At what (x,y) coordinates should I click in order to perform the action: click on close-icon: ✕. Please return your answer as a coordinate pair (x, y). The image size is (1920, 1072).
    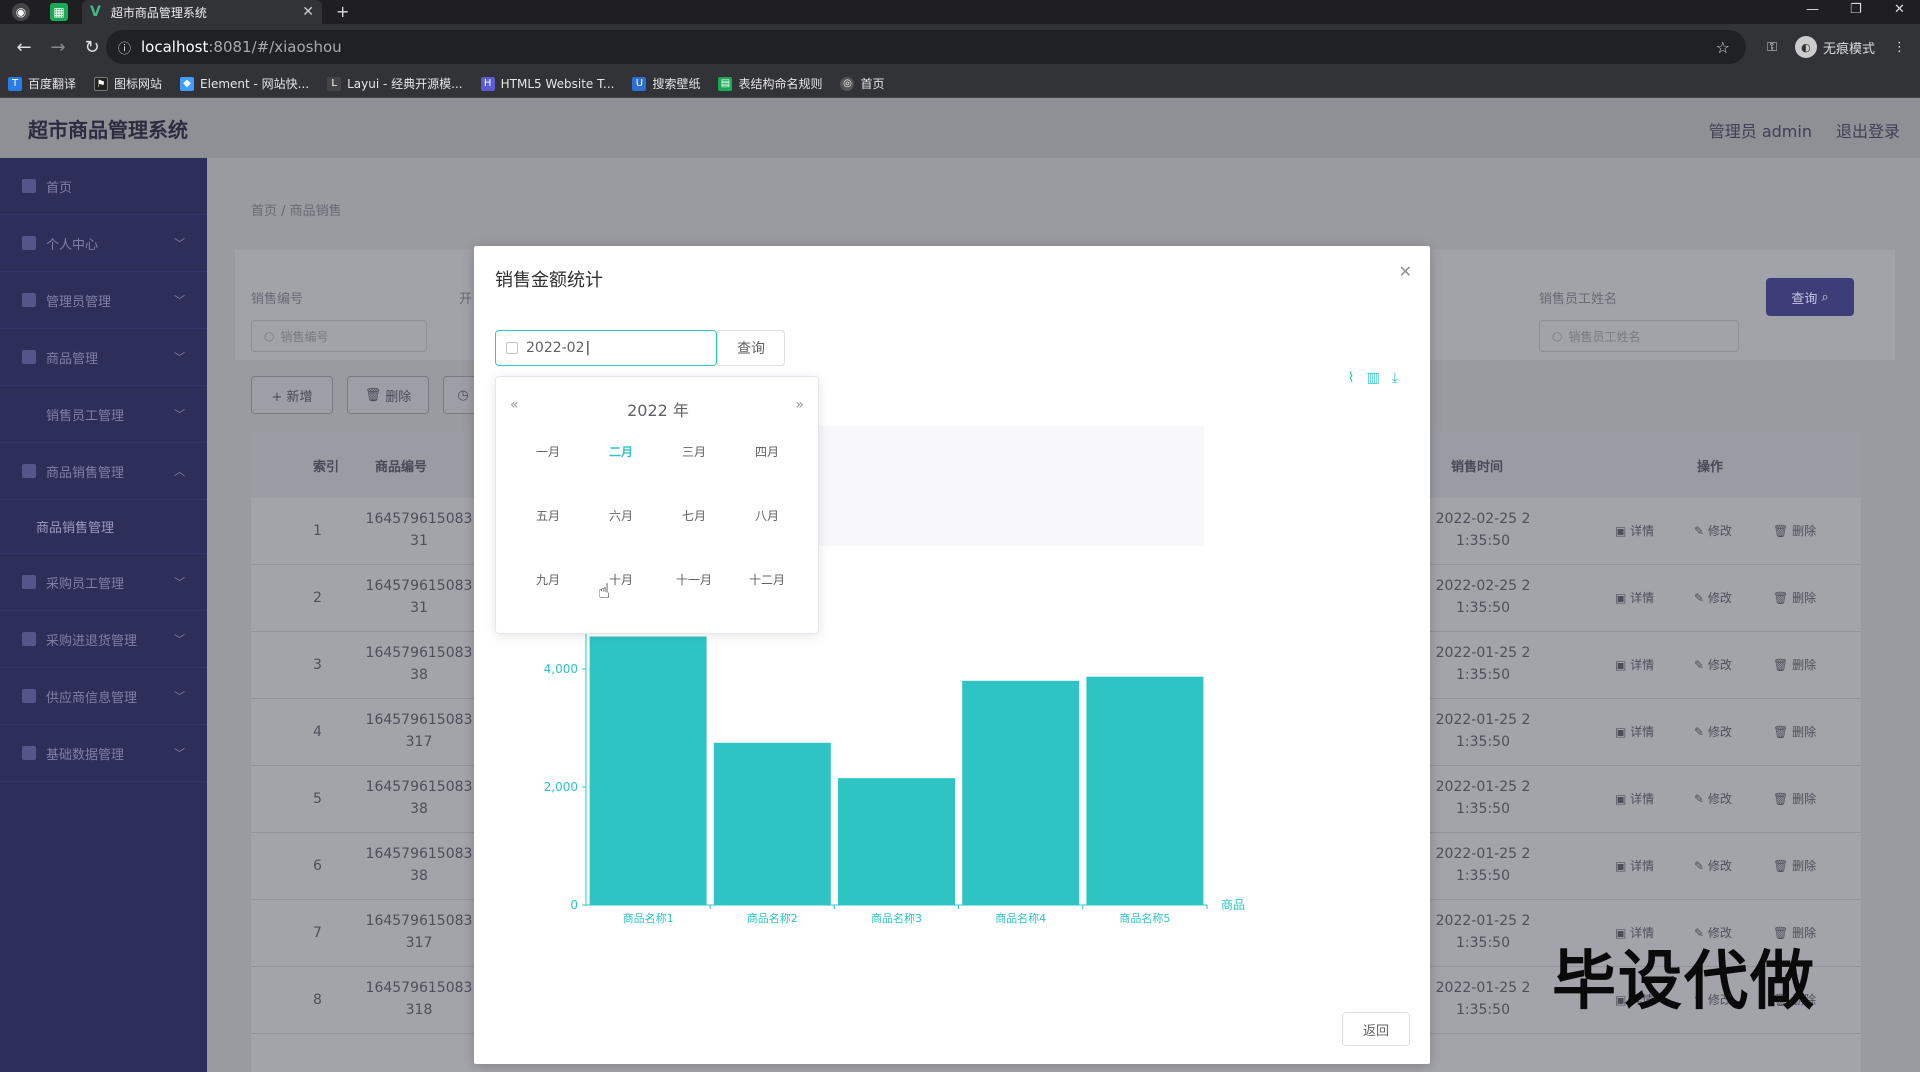
    Looking at the image, I should click on (1405, 271).